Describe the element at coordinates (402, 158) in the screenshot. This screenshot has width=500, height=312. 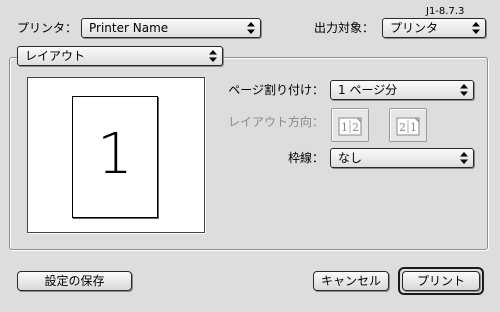
I see `border-popup: なし` at that location.